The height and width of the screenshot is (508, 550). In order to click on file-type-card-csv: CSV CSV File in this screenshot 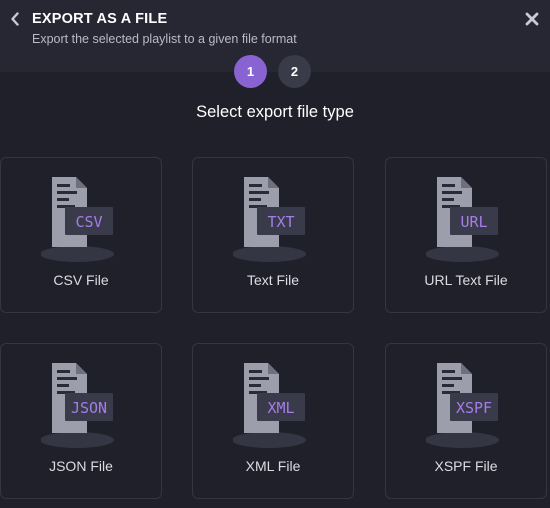, I will do `click(81, 235)`.